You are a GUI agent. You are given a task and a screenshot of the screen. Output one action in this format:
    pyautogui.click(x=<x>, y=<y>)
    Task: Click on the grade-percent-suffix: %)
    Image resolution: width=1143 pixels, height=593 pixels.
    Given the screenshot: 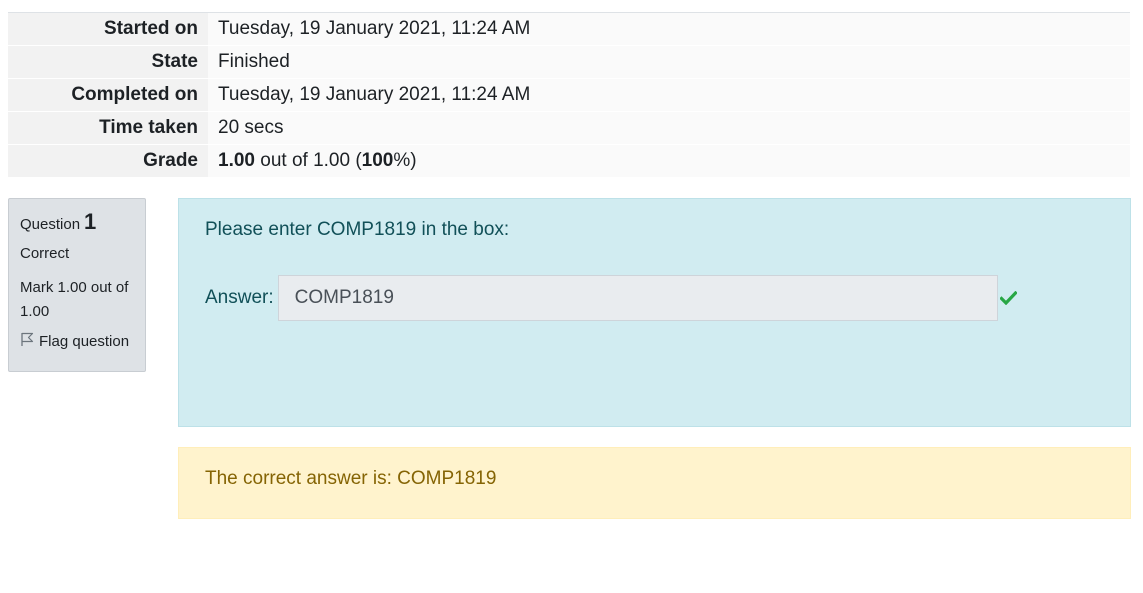 What is the action you would take?
    pyautogui.click(x=405, y=160)
    